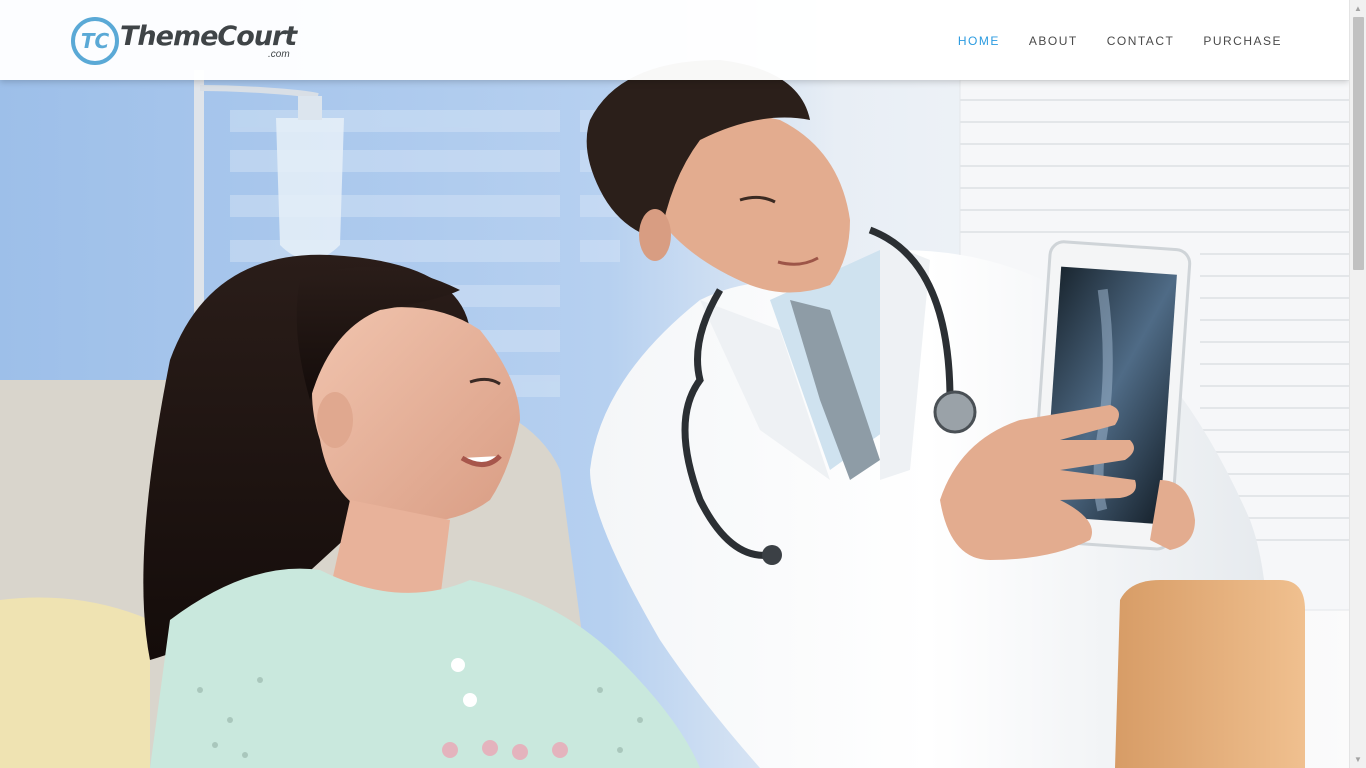 Image resolution: width=1366 pixels, height=768 pixels. I want to click on logo-domain-text: .com, so click(279, 54).